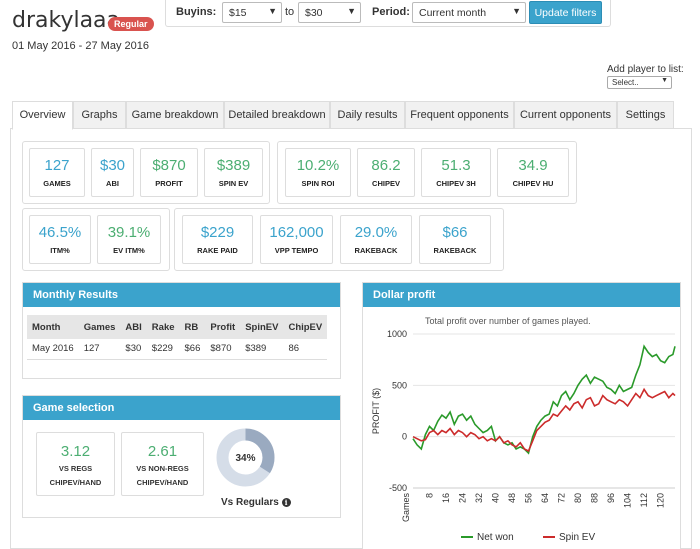 The width and height of the screenshot is (700, 549). Describe the element at coordinates (463, 498) in the screenshot. I see `x-tick-label: 24` at that location.